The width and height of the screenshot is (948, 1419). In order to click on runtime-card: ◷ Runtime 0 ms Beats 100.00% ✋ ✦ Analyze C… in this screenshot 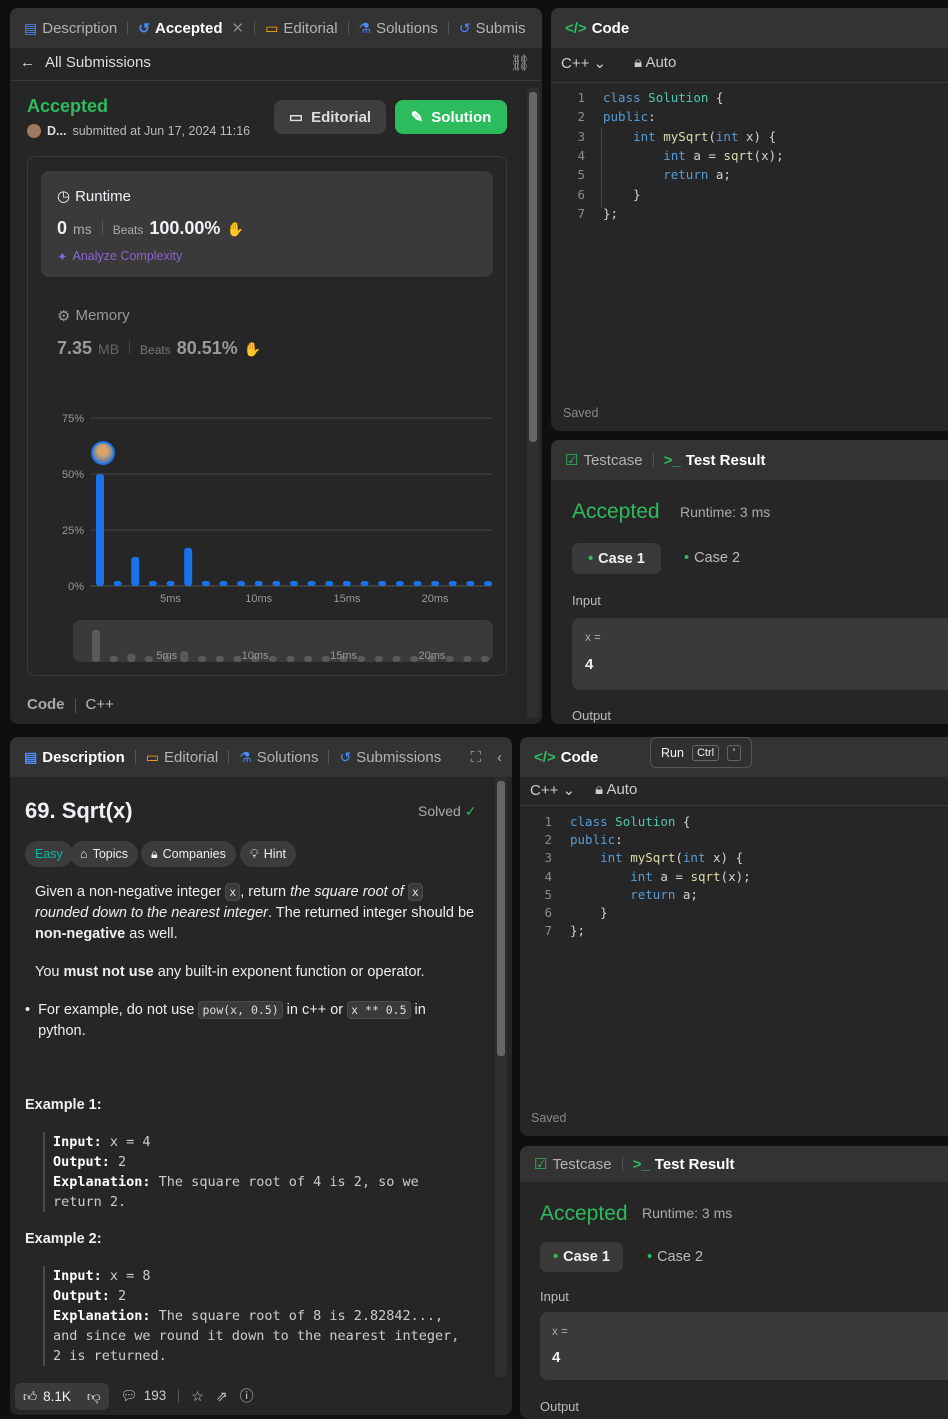, I will do `click(267, 224)`.